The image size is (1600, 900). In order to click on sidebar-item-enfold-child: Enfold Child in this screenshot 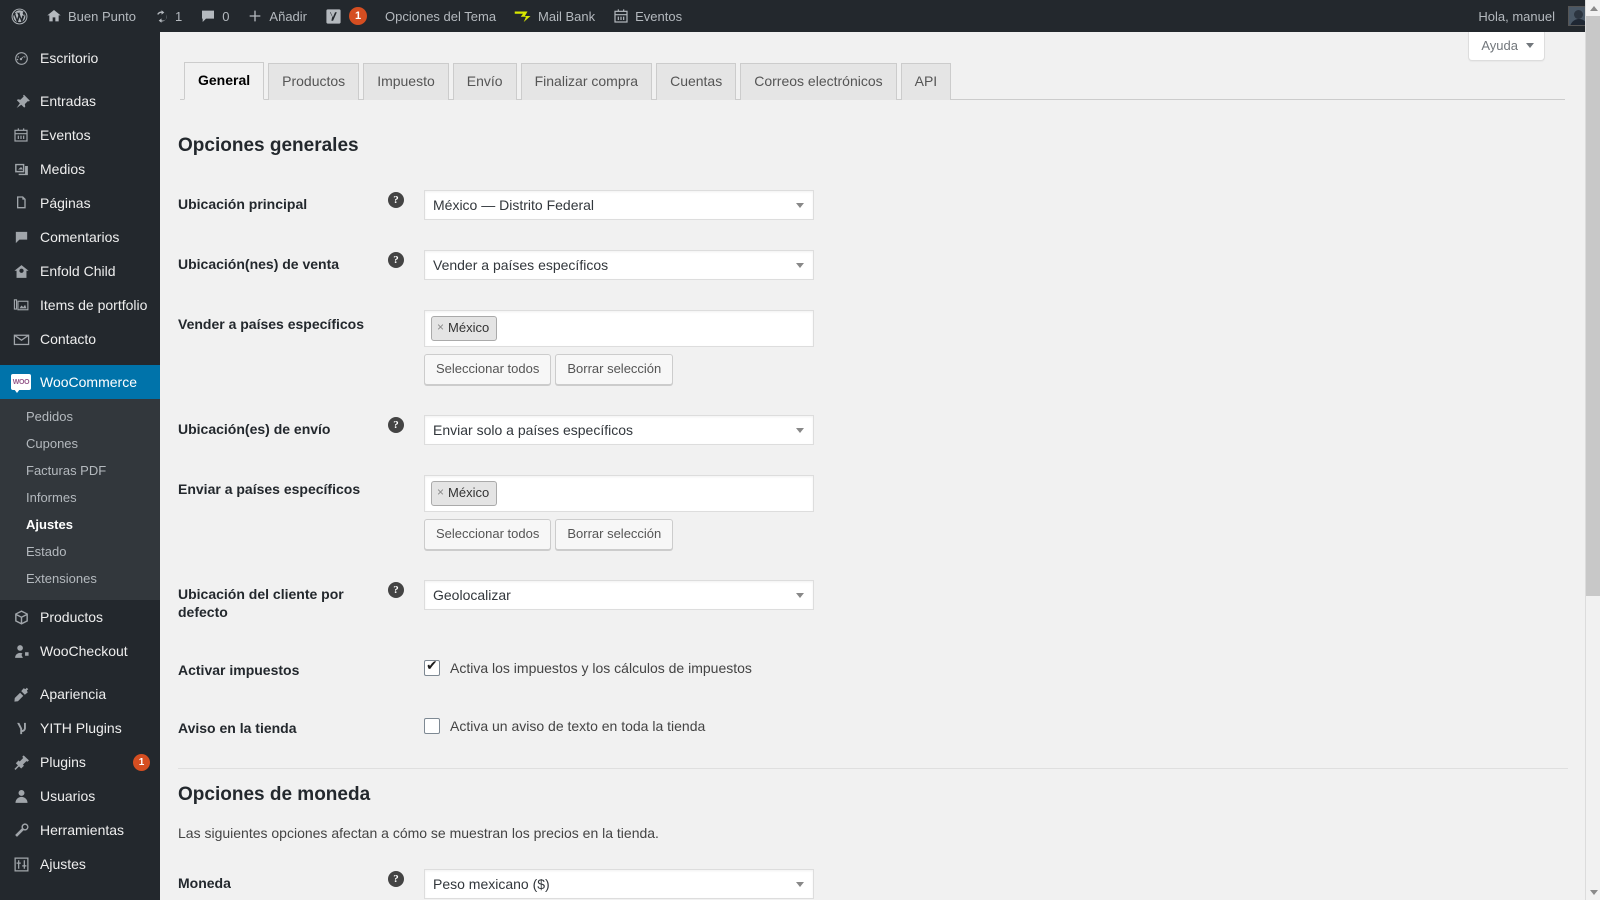, I will do `click(80, 271)`.